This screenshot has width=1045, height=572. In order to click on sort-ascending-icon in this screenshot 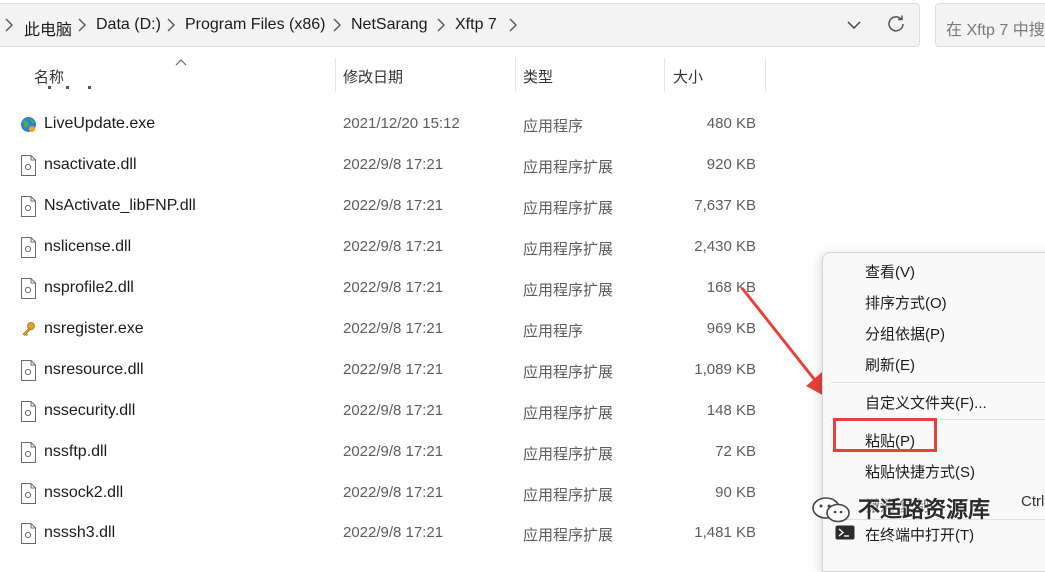, I will do `click(181, 62)`.